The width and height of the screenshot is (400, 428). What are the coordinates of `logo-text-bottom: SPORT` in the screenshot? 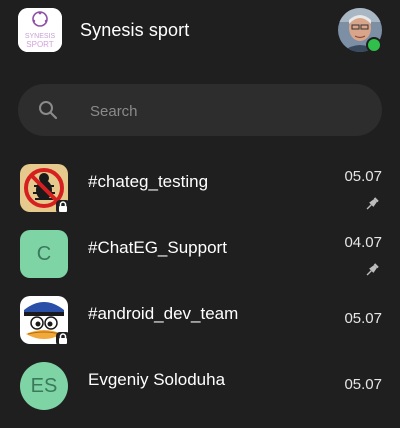 It's located at (40, 44).